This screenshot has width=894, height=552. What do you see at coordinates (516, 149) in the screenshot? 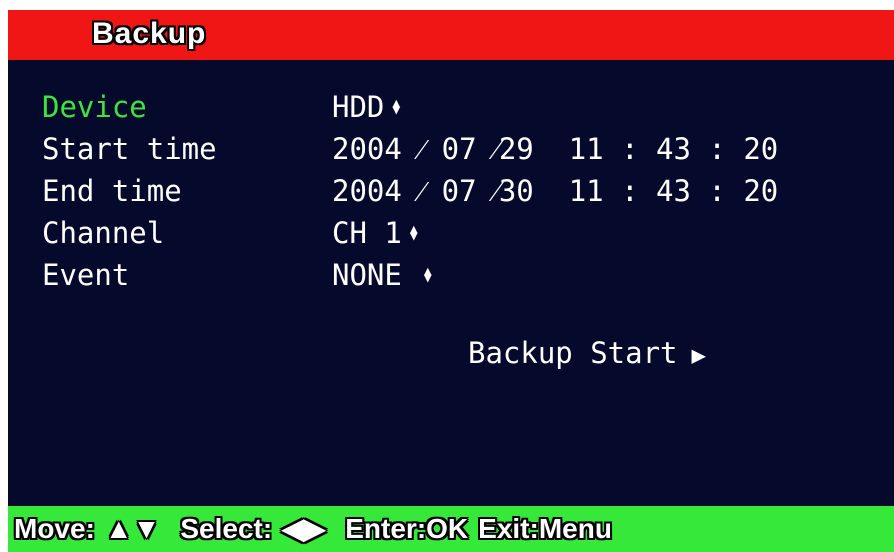
I see `start-day: 29` at bounding box center [516, 149].